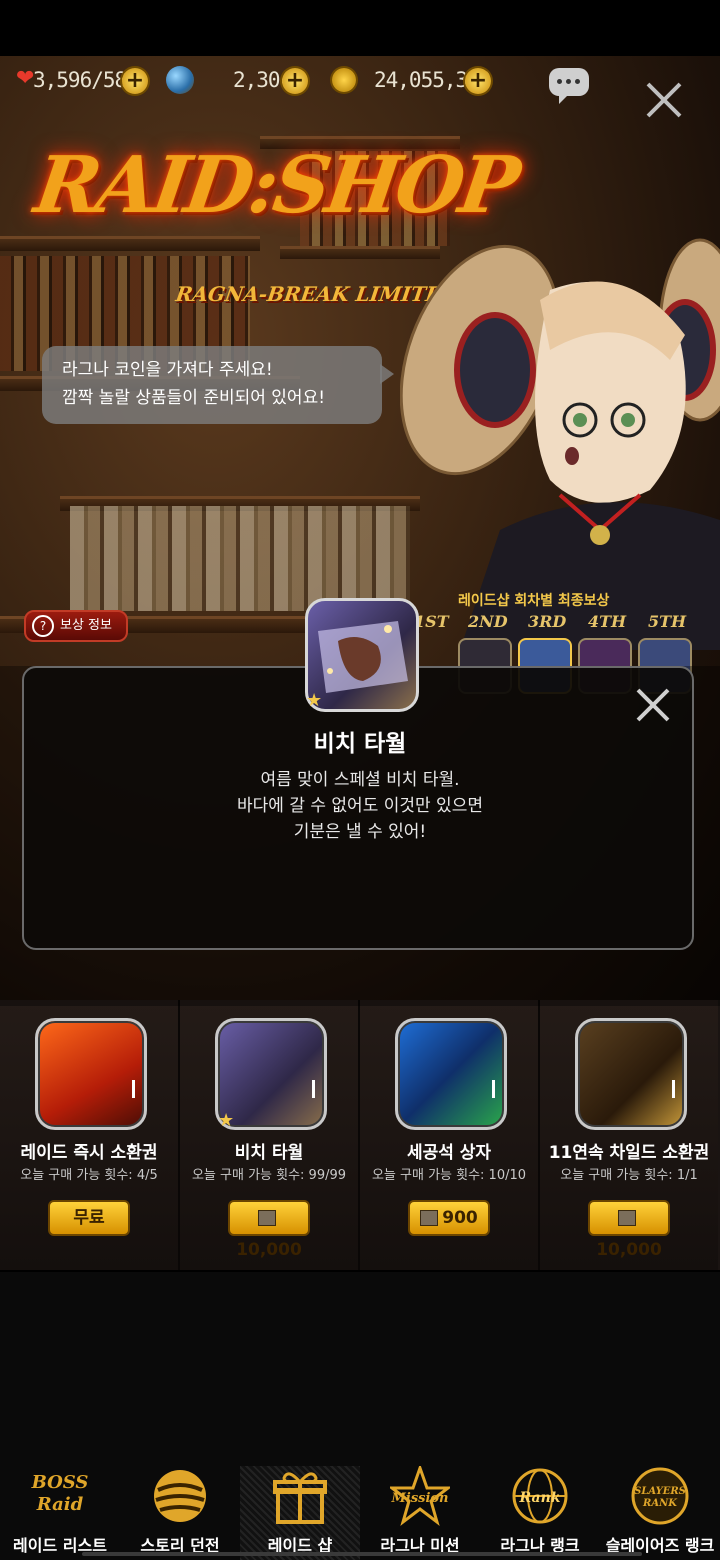 Image resolution: width=720 pixels, height=1560 pixels. I want to click on stamina-value: 3,596, so click(62, 80).